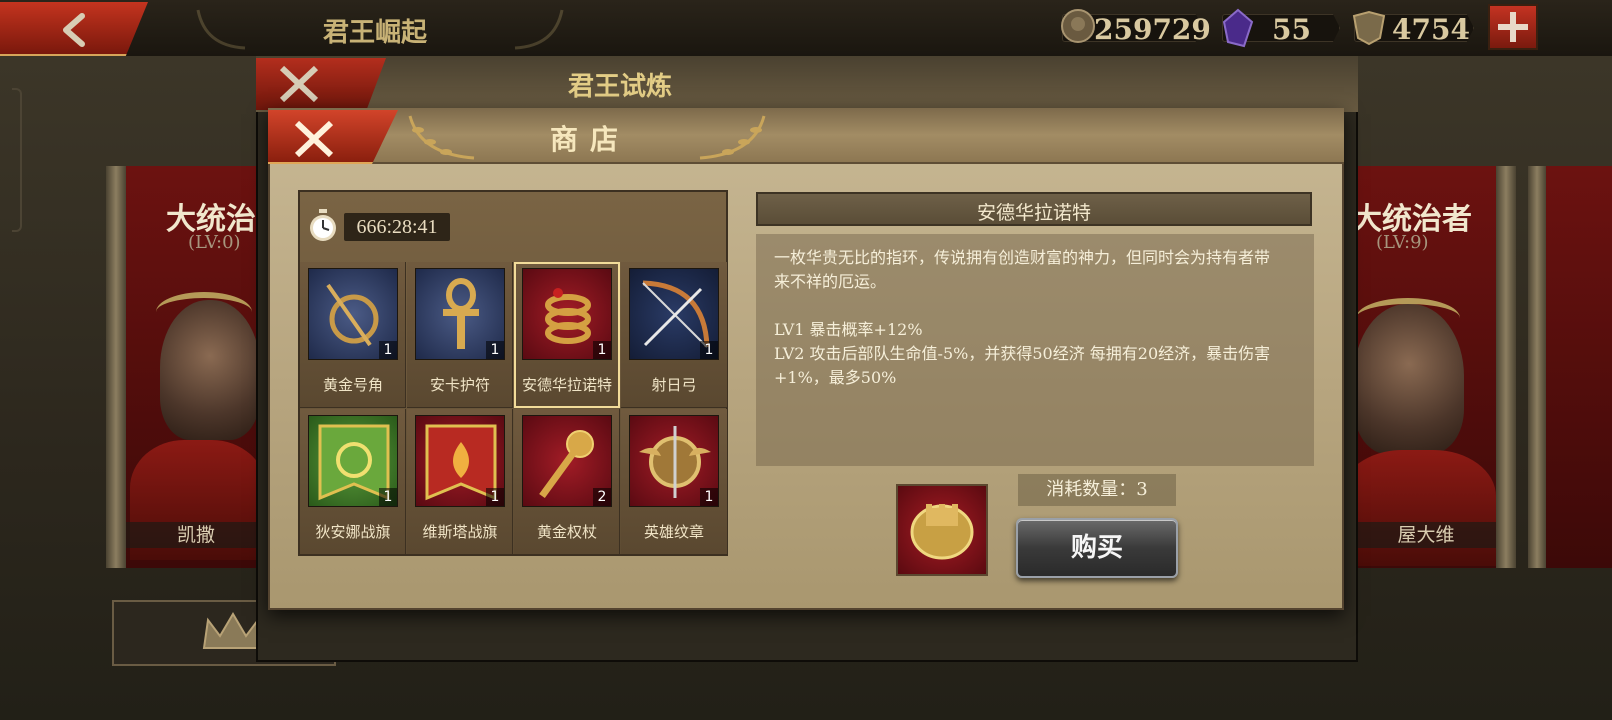  What do you see at coordinates (1291, 29) in the screenshot?
I see `gem-value: 55` at bounding box center [1291, 29].